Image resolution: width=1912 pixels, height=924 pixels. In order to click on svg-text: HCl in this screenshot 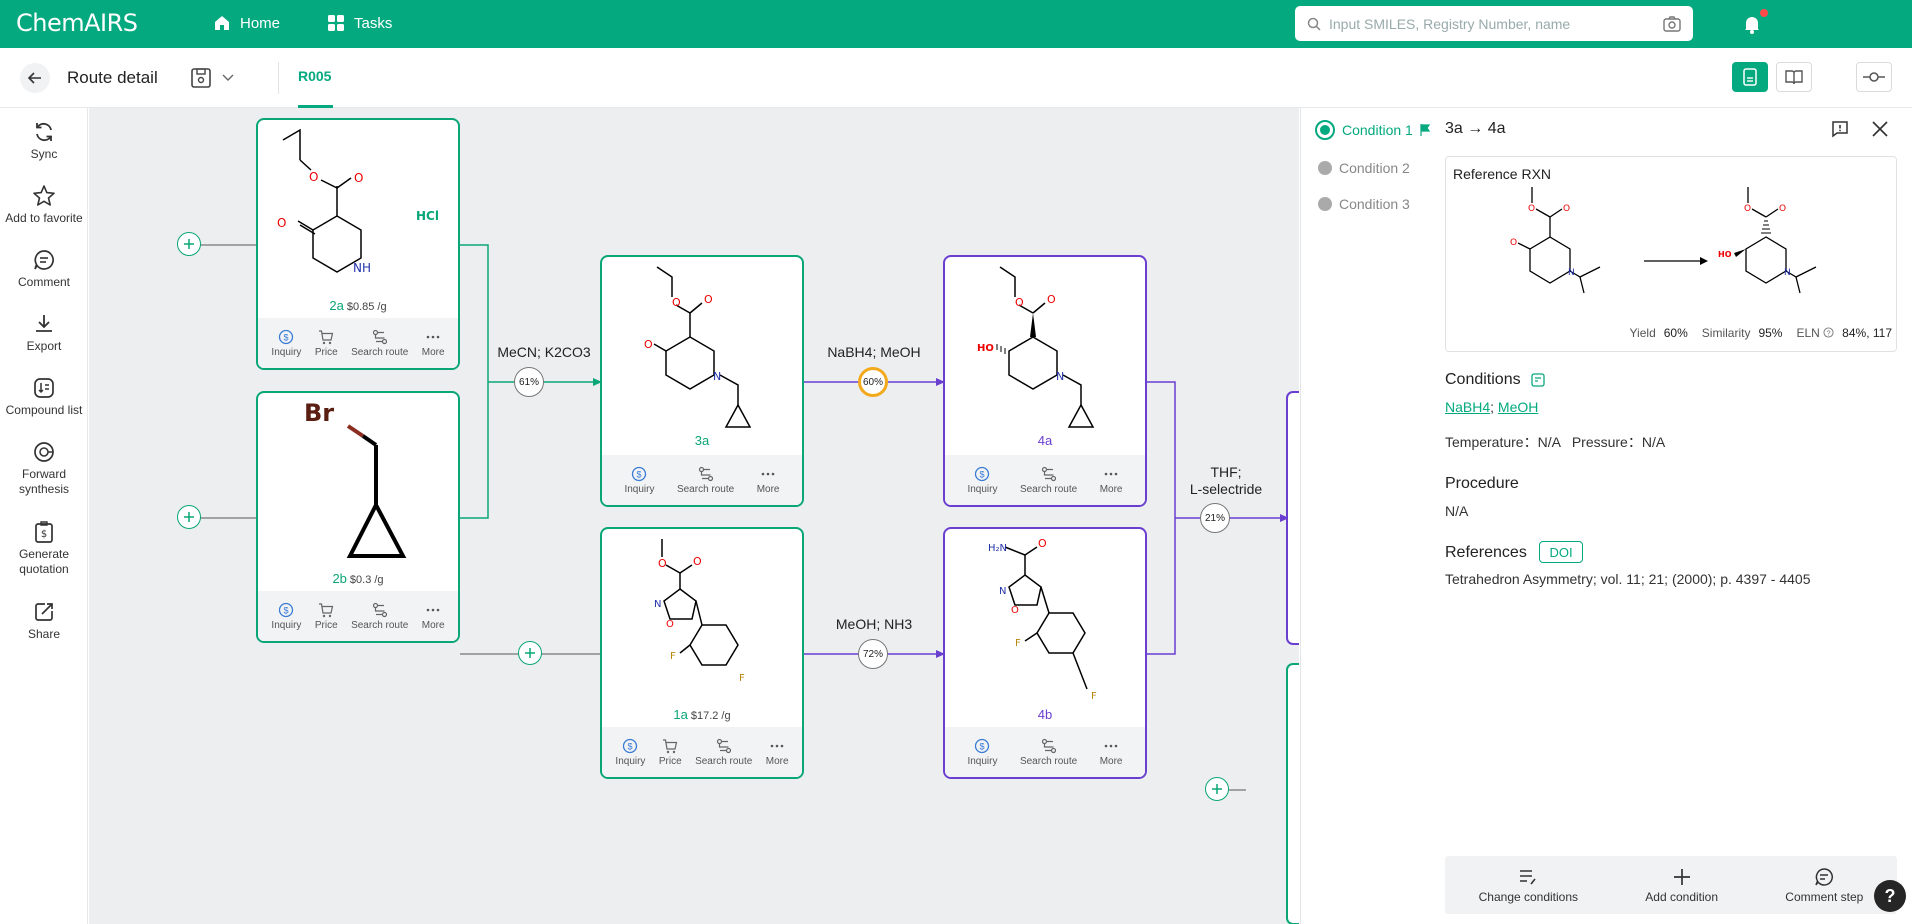, I will do `click(427, 216)`.